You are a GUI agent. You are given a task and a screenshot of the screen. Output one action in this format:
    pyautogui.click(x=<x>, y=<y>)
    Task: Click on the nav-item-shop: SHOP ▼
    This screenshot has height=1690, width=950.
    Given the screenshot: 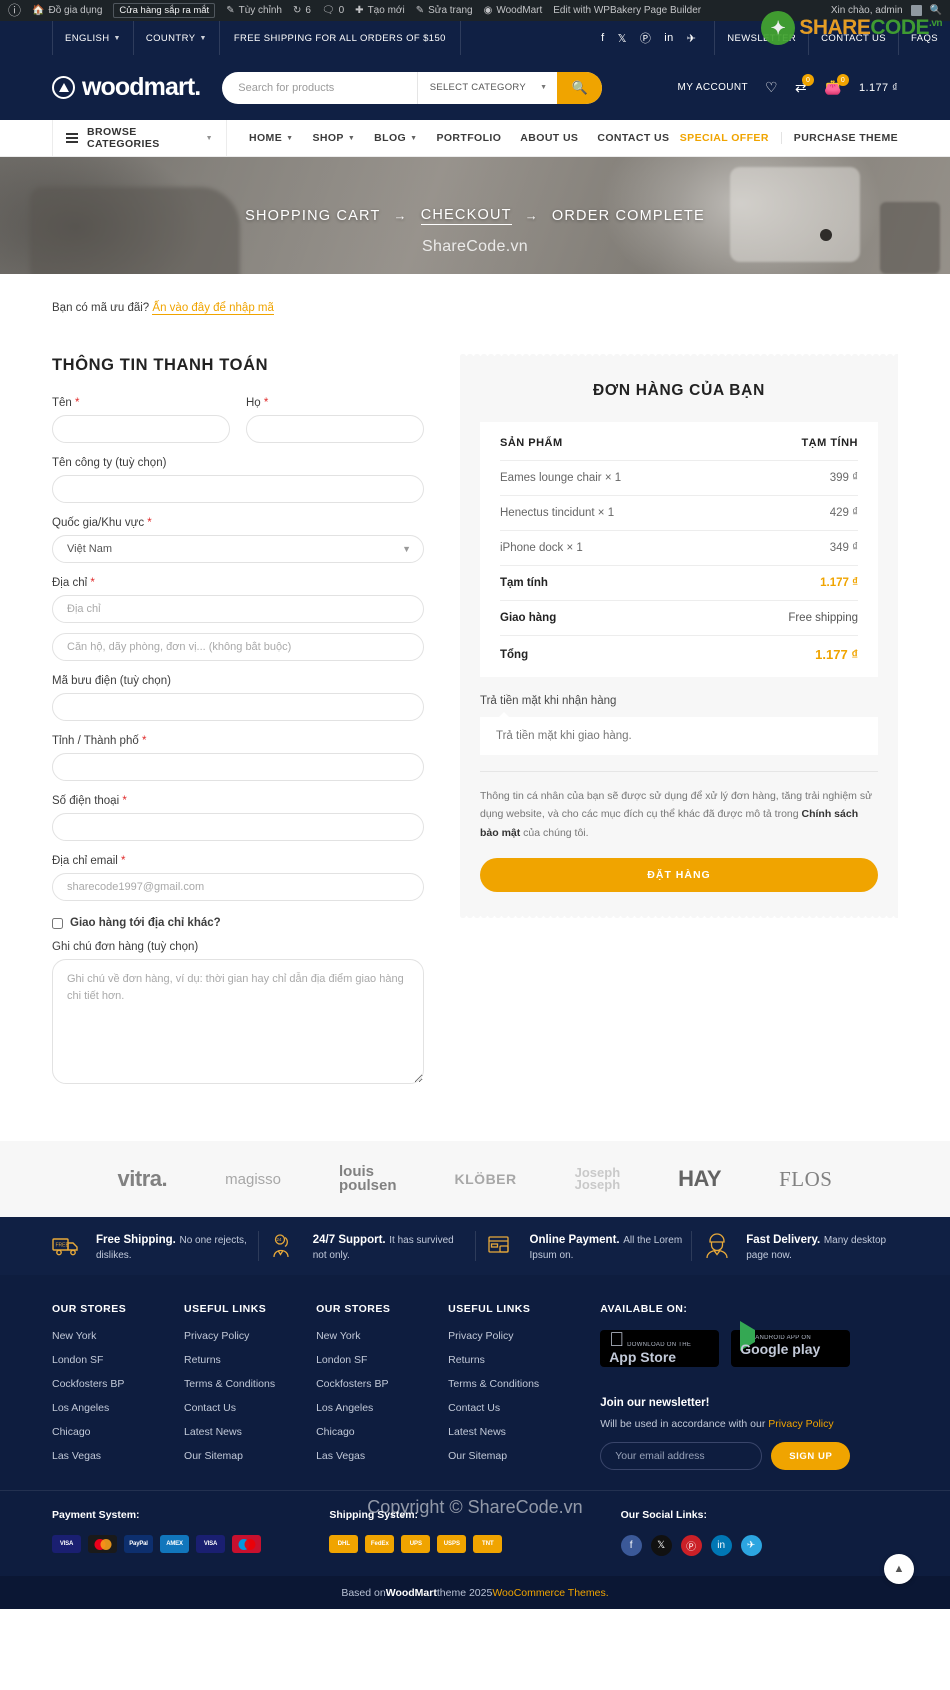 What is the action you would take?
    pyautogui.click(x=333, y=138)
    